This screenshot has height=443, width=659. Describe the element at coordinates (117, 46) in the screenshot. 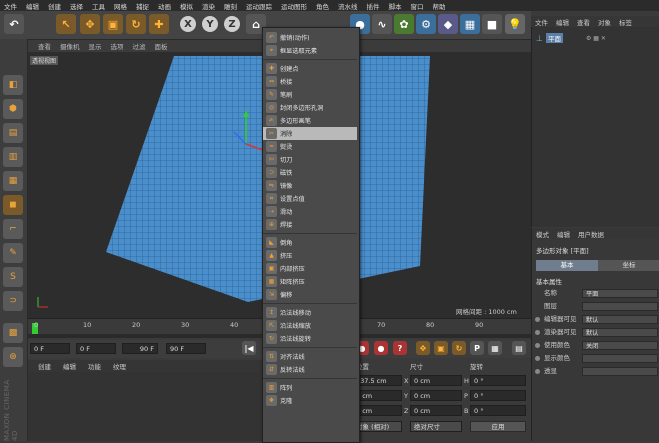

I see `viewport-menu-item-3: 选项` at that location.